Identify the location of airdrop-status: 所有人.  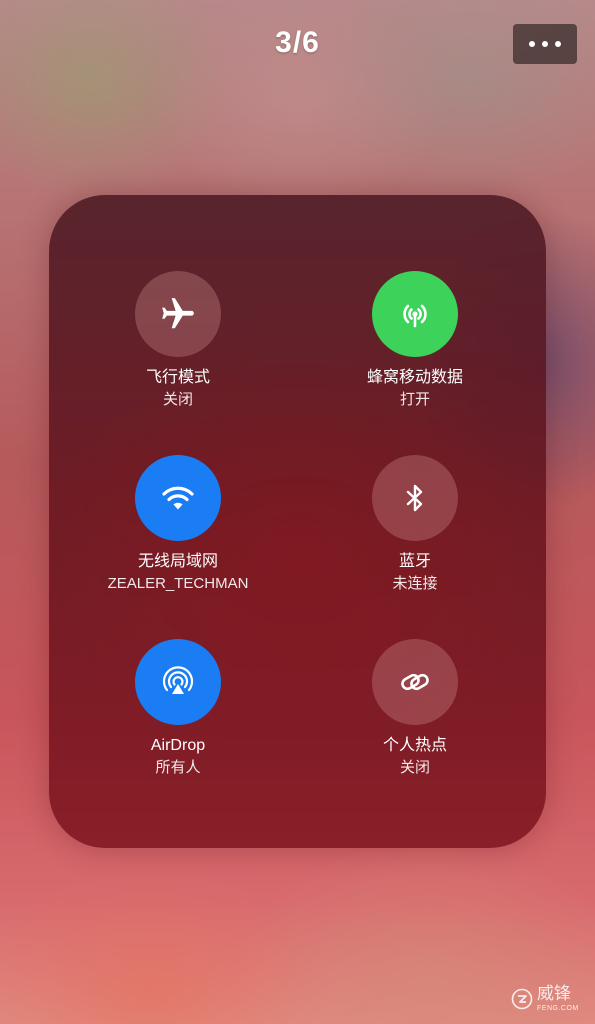
(178, 767).